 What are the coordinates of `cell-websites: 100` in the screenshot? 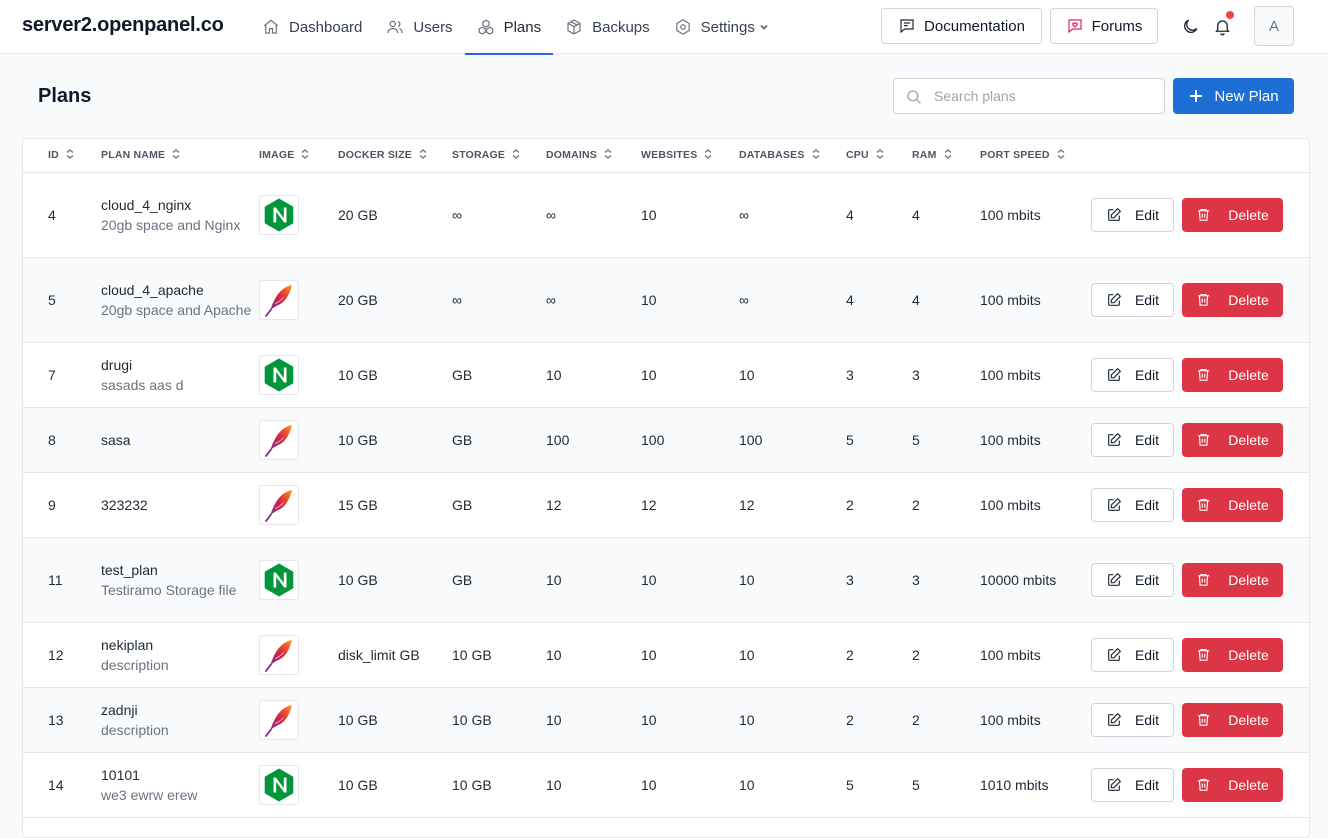 It's located at (653, 439).